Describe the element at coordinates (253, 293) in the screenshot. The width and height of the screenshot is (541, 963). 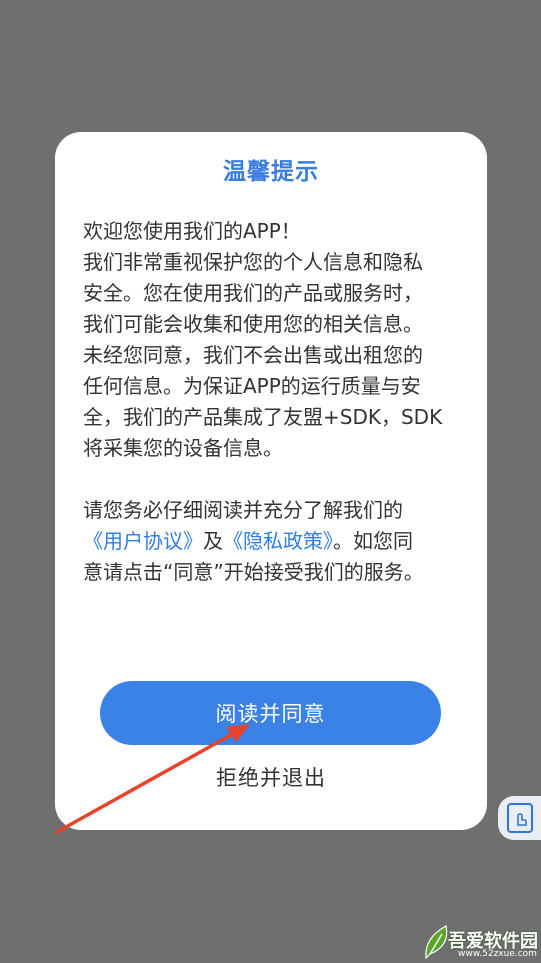
I see `intro-line: 安全。您在使用我们的产品或服务时，` at that location.